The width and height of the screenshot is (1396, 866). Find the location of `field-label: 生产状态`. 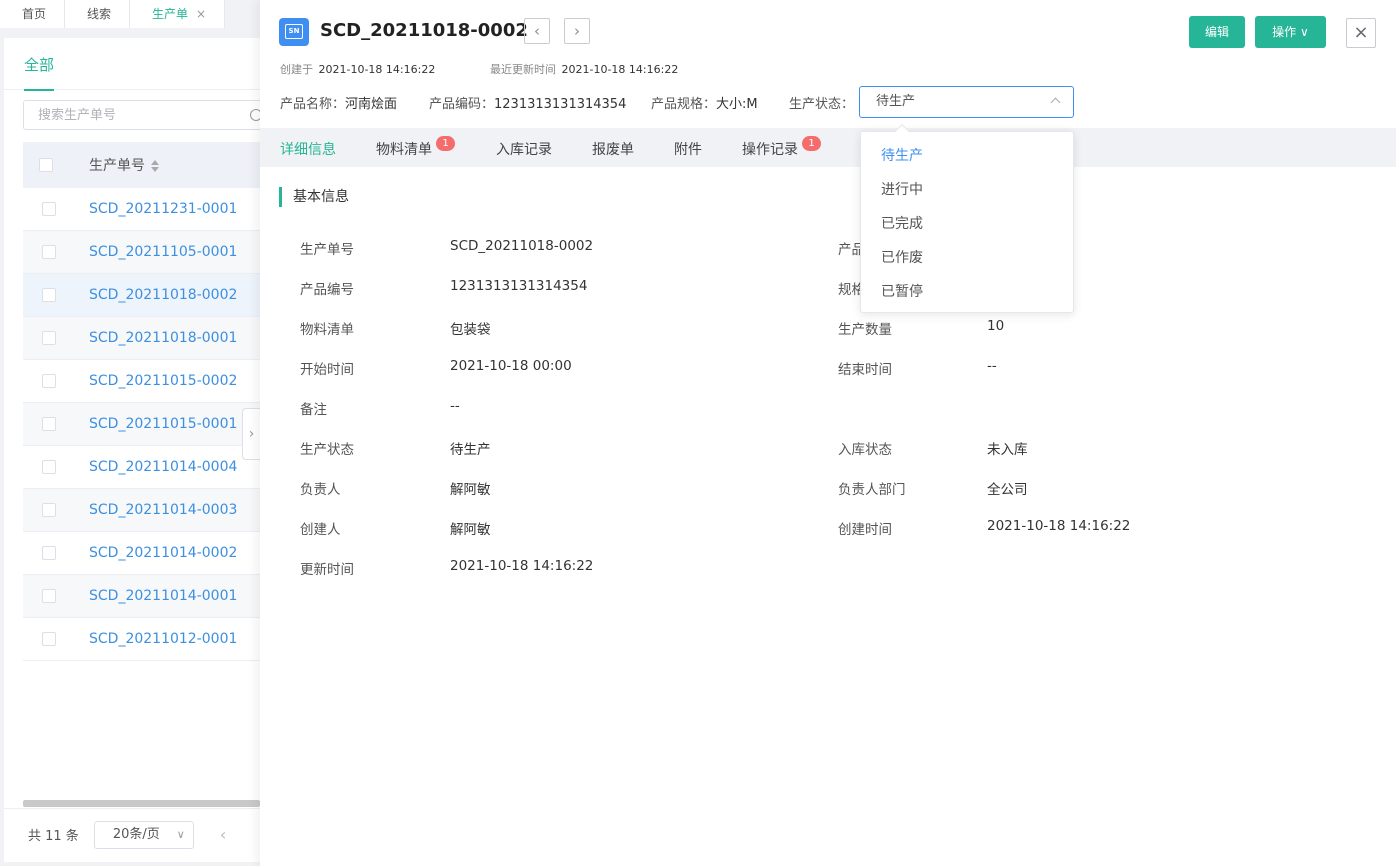

field-label: 生产状态 is located at coordinates (327, 450).